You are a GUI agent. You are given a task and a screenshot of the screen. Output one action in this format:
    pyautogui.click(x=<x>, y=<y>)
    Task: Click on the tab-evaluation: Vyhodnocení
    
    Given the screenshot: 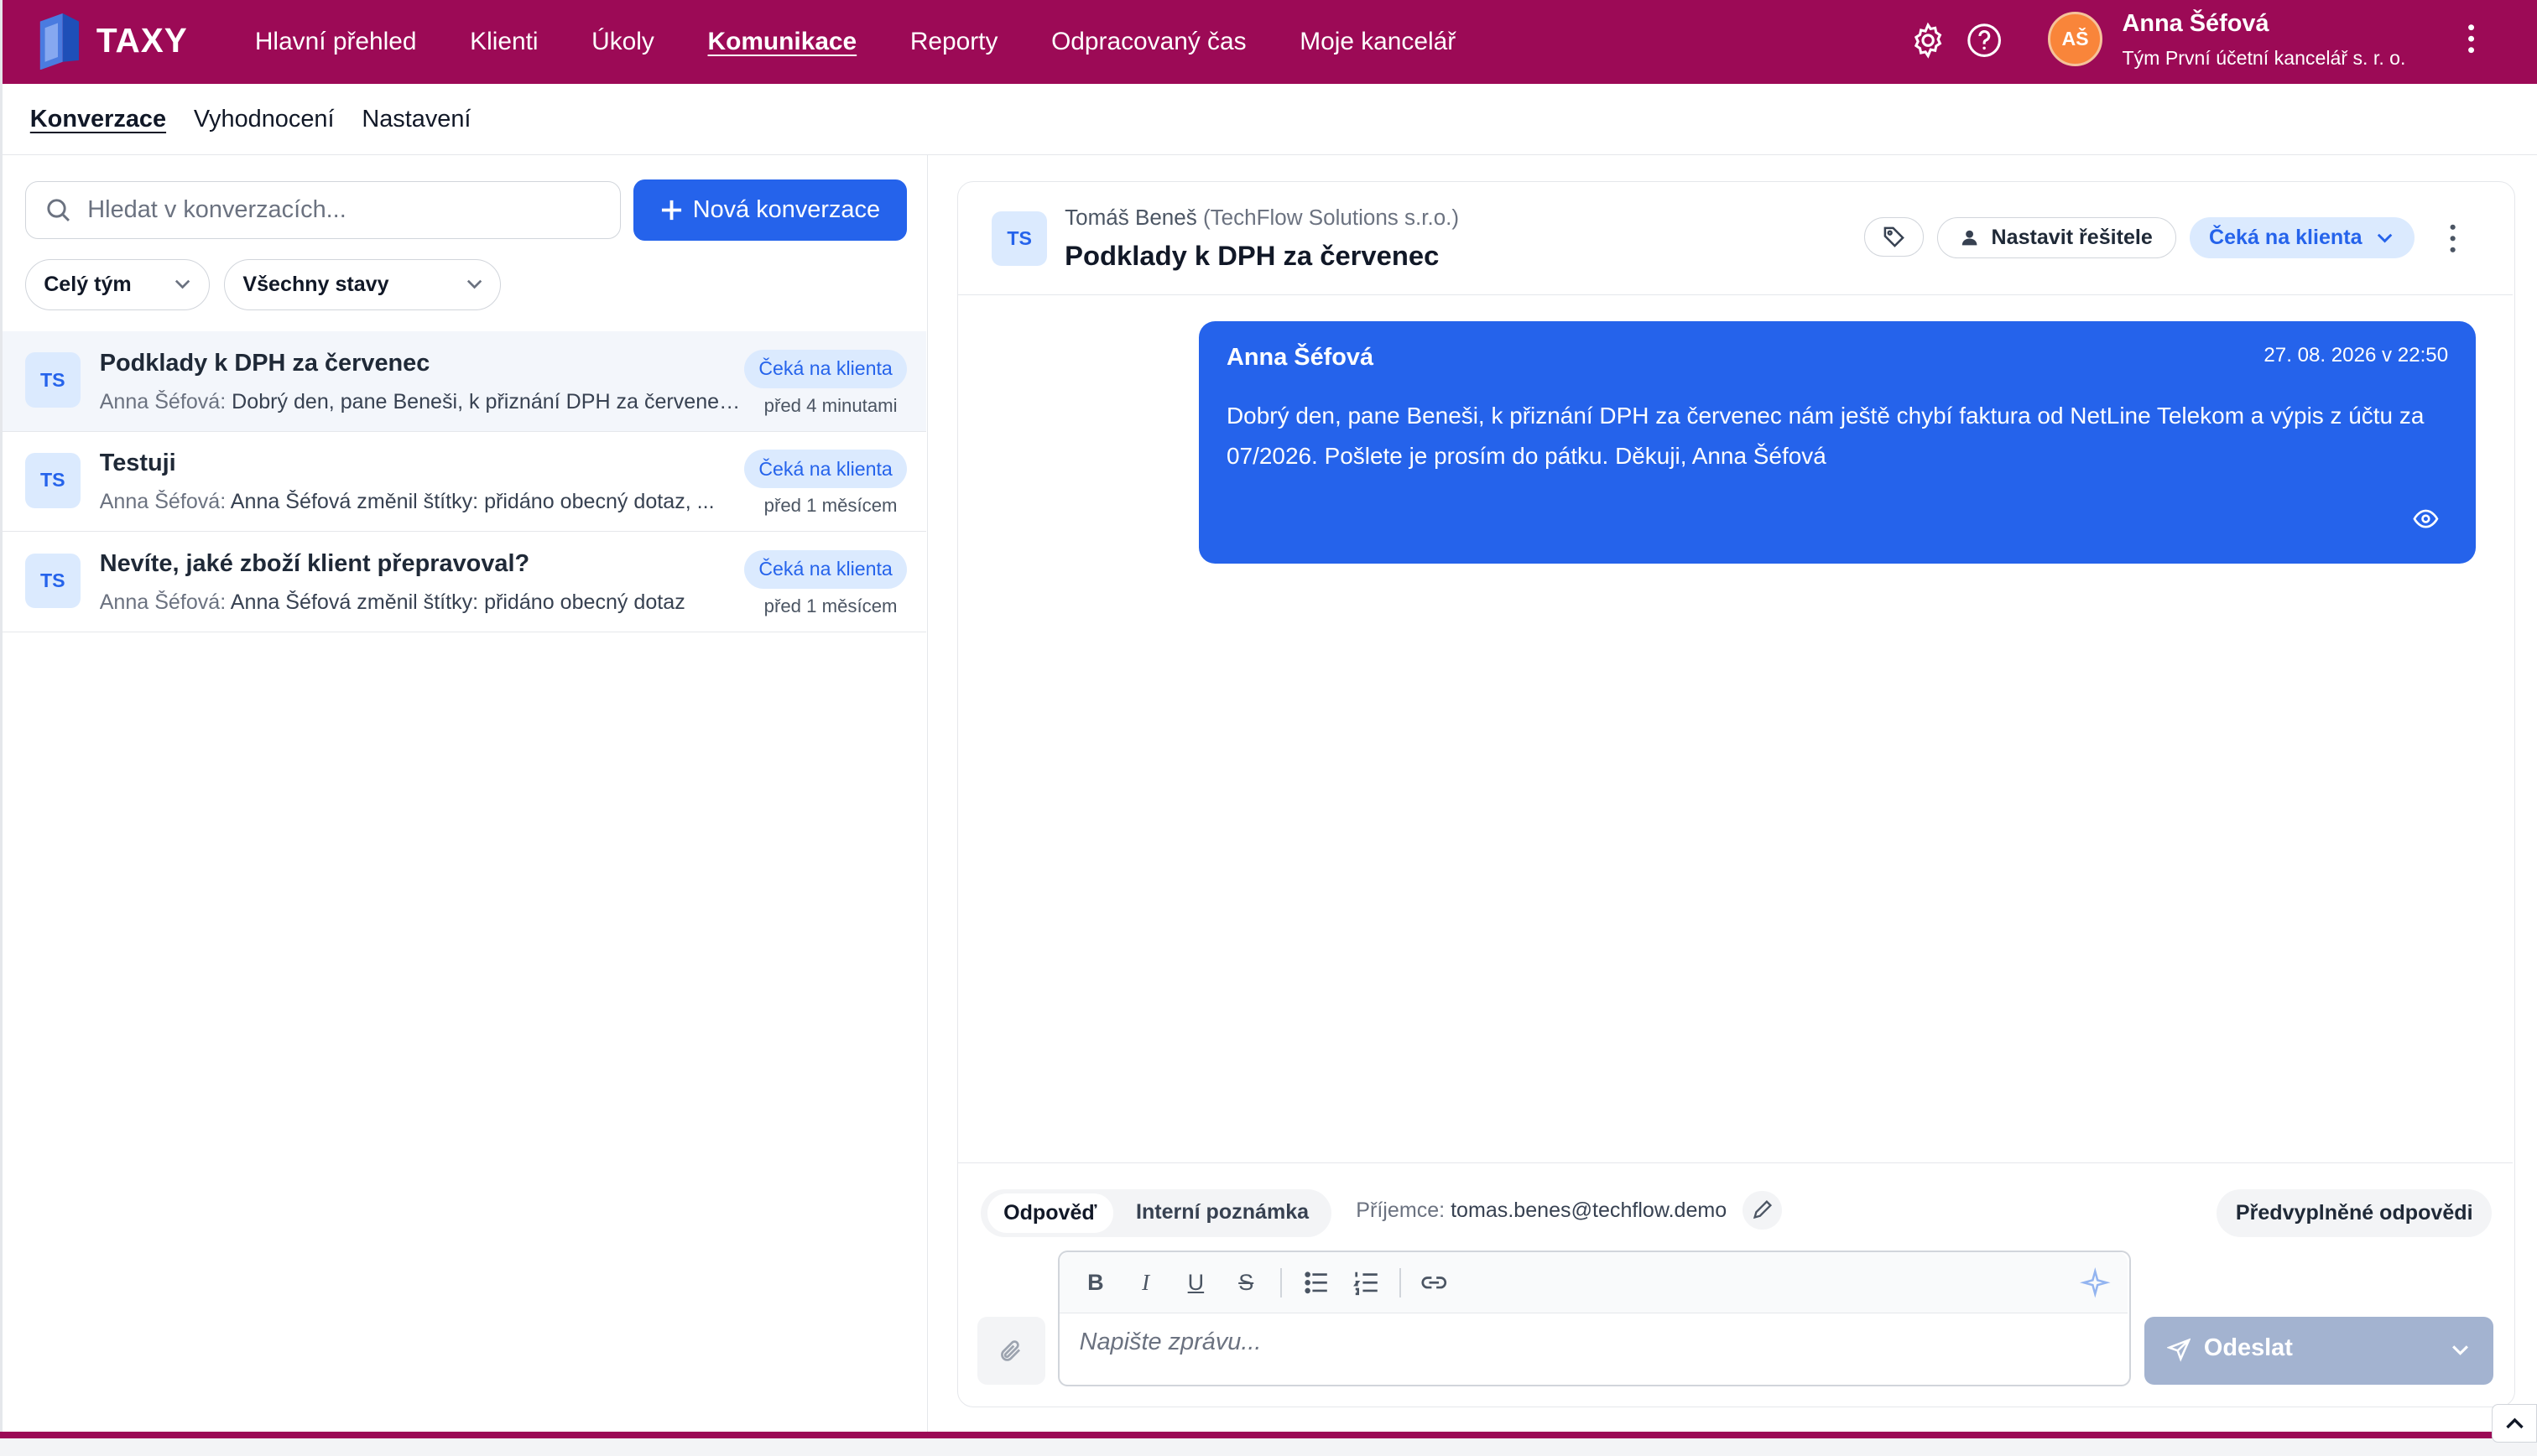 What is the action you would take?
    pyautogui.click(x=264, y=119)
    